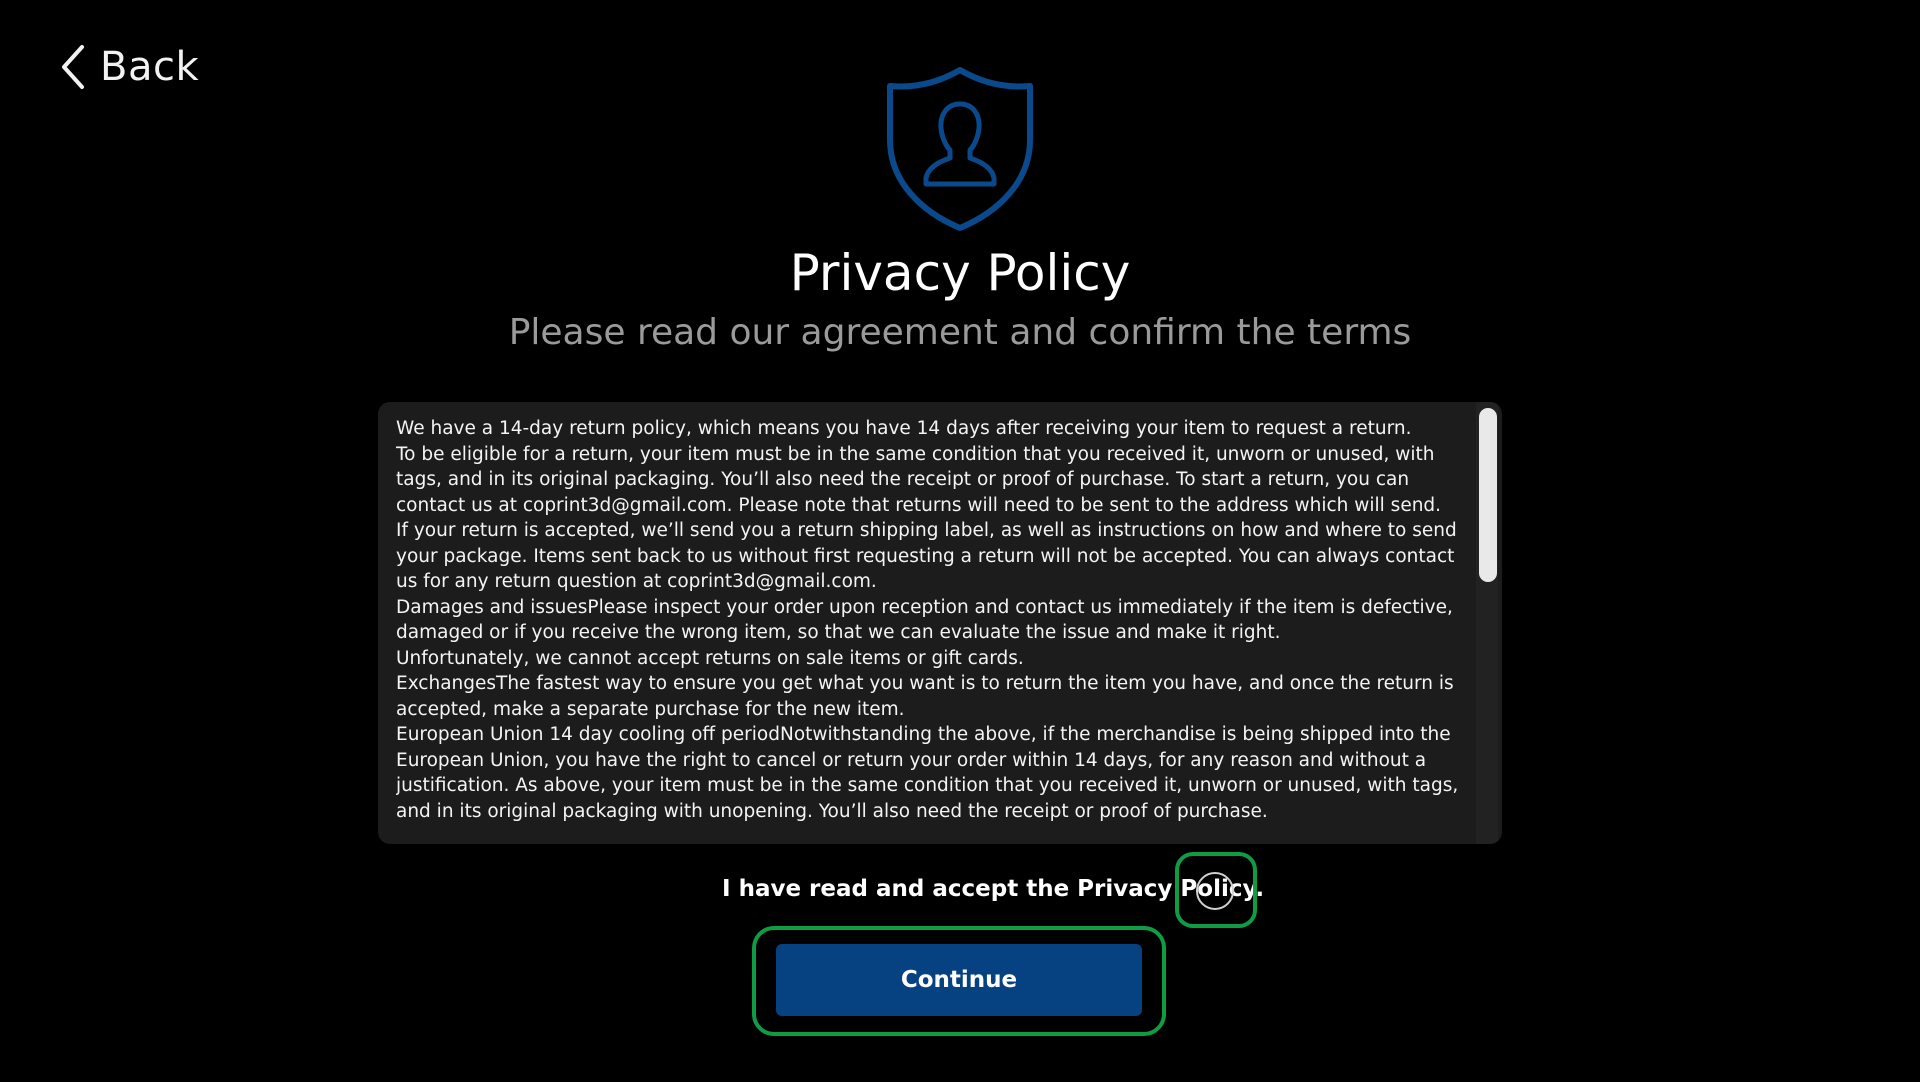  I want to click on back-button: Back, so click(129, 67).